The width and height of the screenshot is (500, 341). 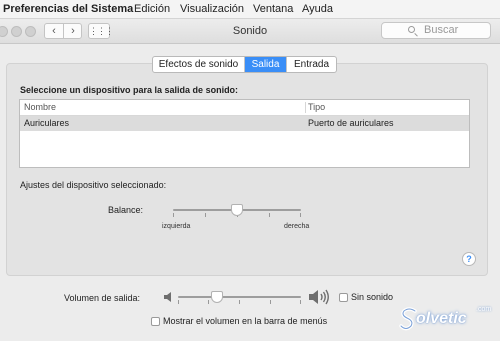 I want to click on watermark-domain: .com, so click(x=484, y=309).